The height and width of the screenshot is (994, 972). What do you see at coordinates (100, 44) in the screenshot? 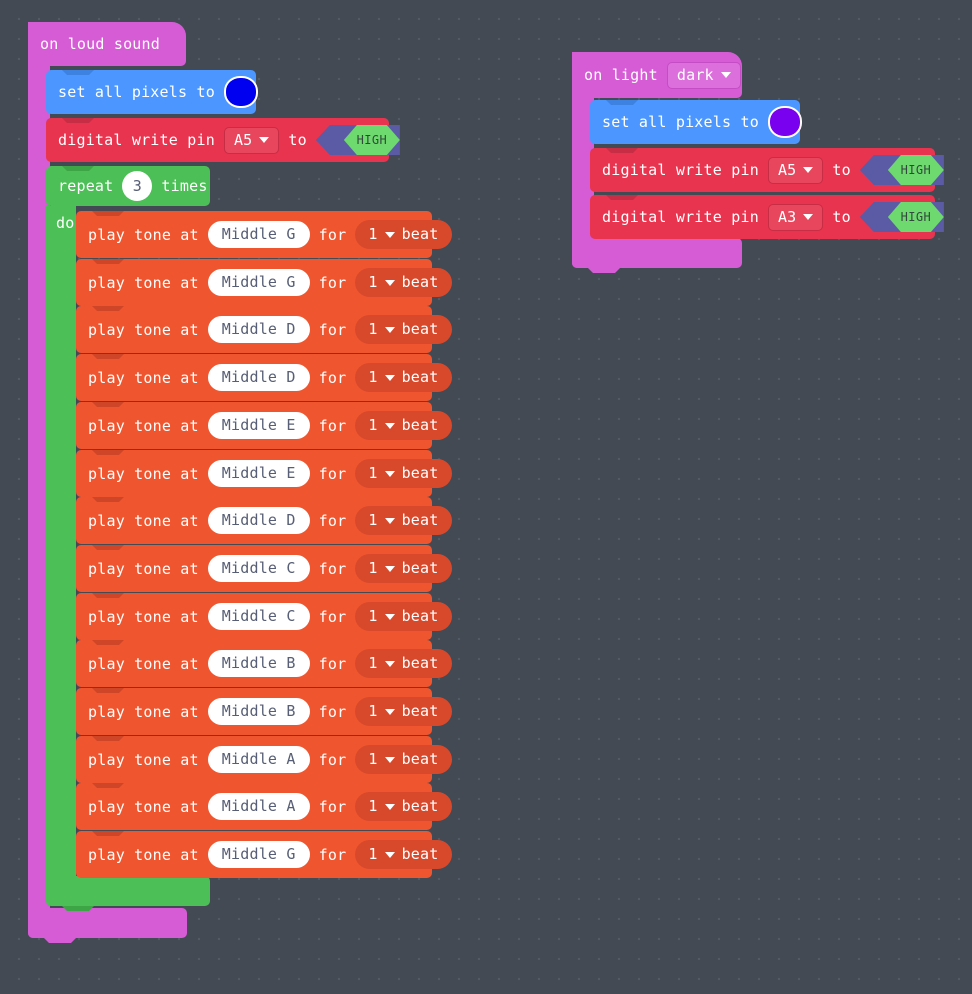
I see `hat-on-loud-sound-label: on loud sound` at bounding box center [100, 44].